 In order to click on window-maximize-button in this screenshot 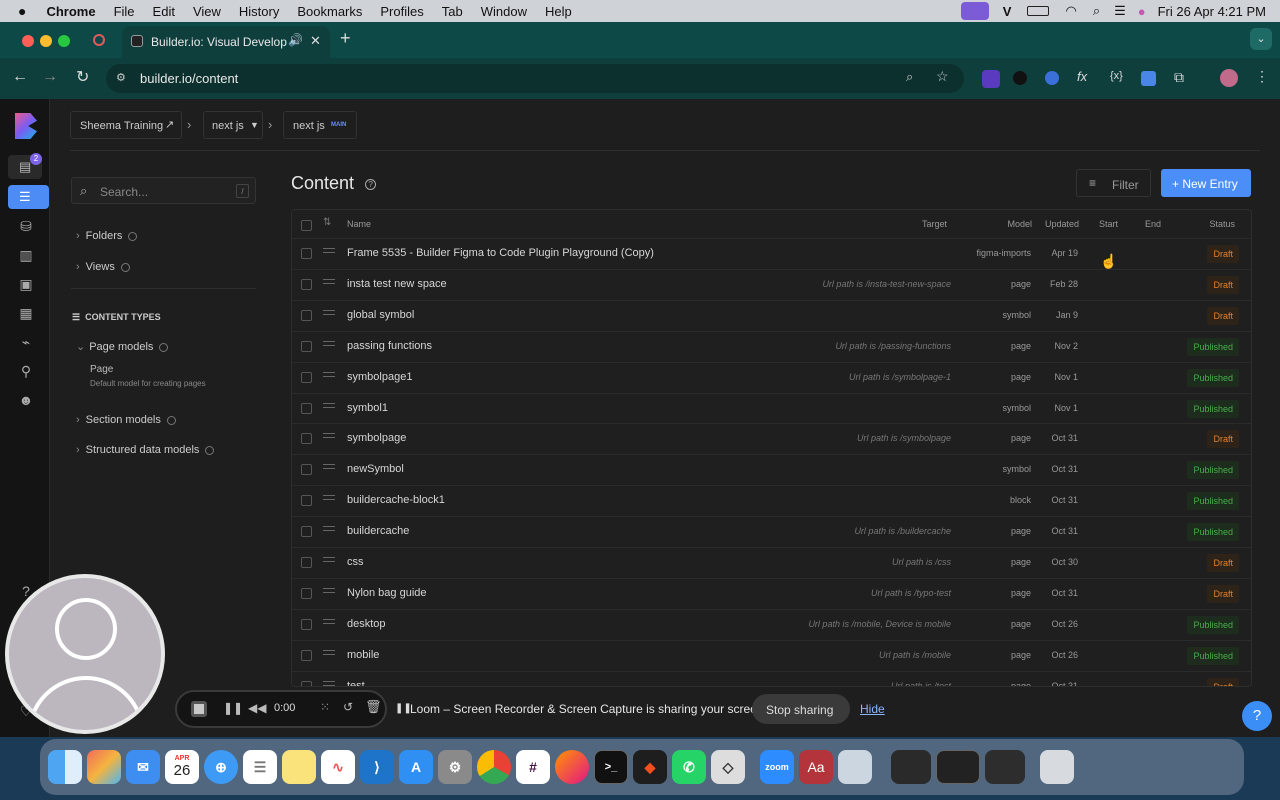, I will do `click(64, 41)`.